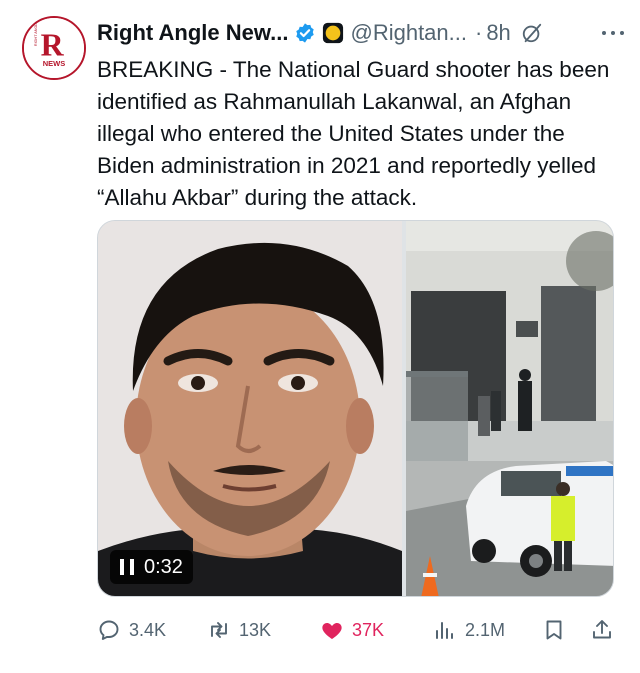 The height and width of the screenshot is (673, 640). I want to click on share-button, so click(602, 630).